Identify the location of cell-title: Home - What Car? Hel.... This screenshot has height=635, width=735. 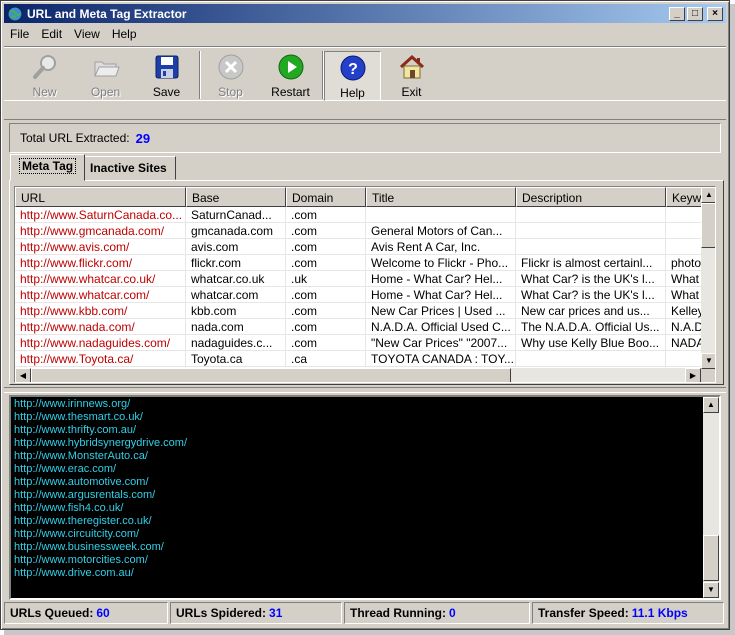
(441, 295).